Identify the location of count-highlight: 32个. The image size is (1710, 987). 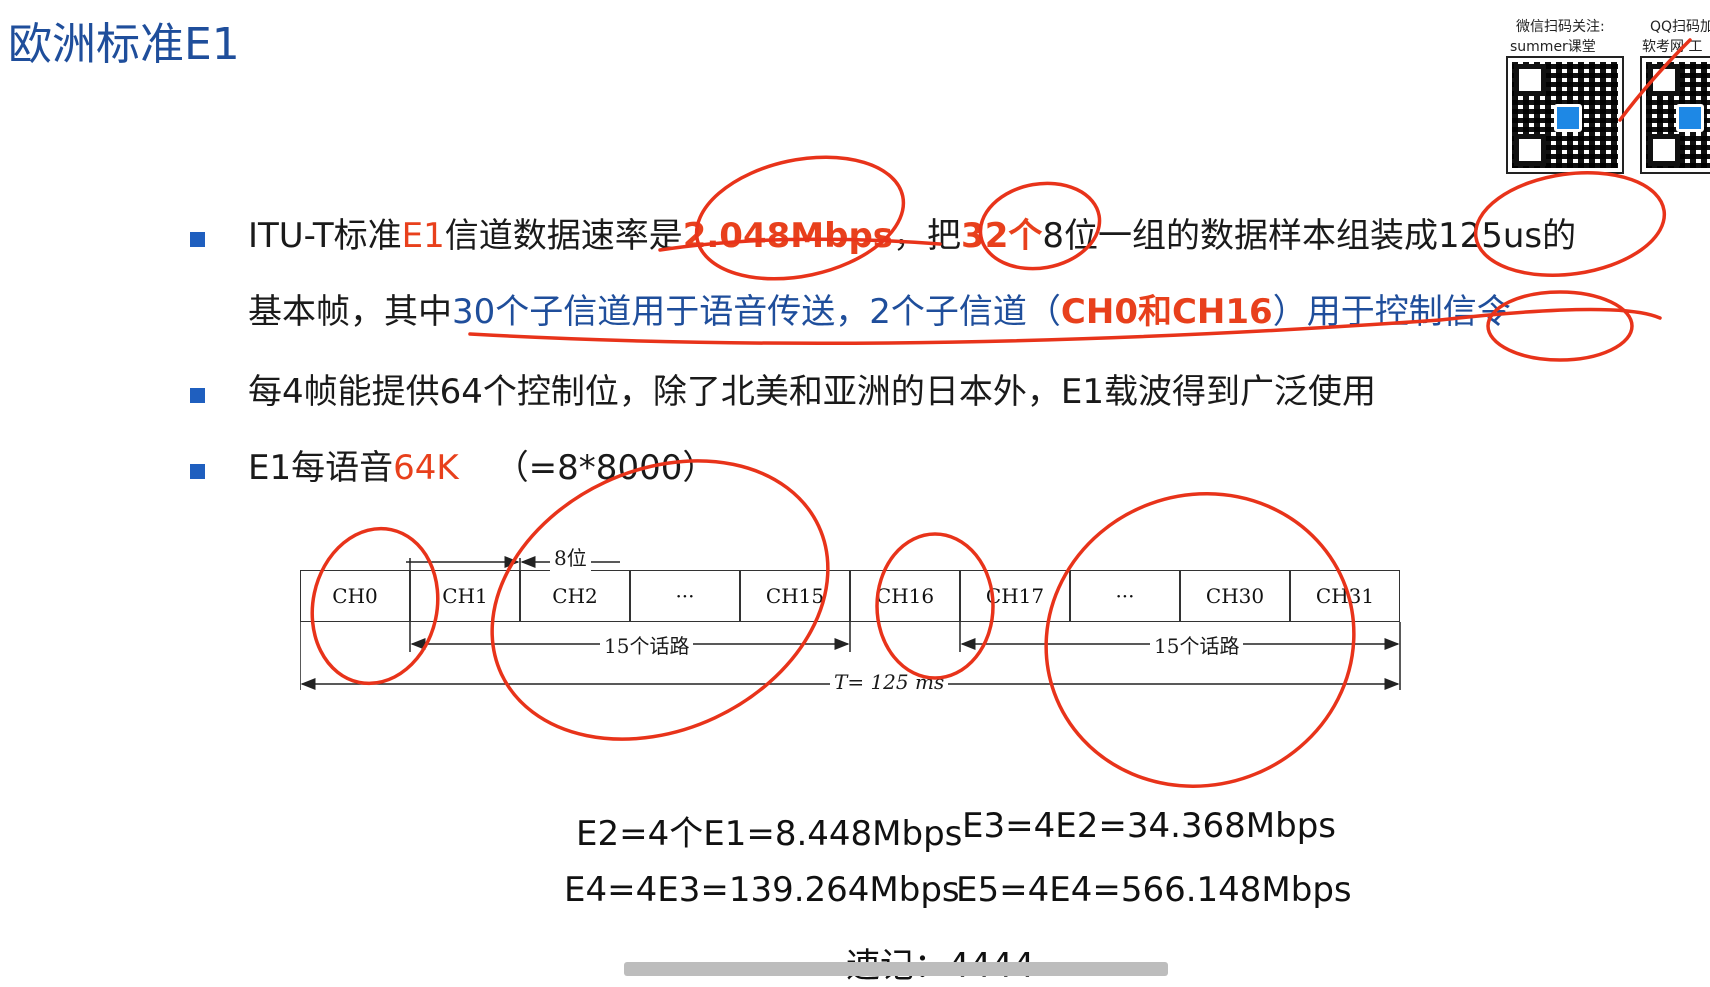
(1002, 236).